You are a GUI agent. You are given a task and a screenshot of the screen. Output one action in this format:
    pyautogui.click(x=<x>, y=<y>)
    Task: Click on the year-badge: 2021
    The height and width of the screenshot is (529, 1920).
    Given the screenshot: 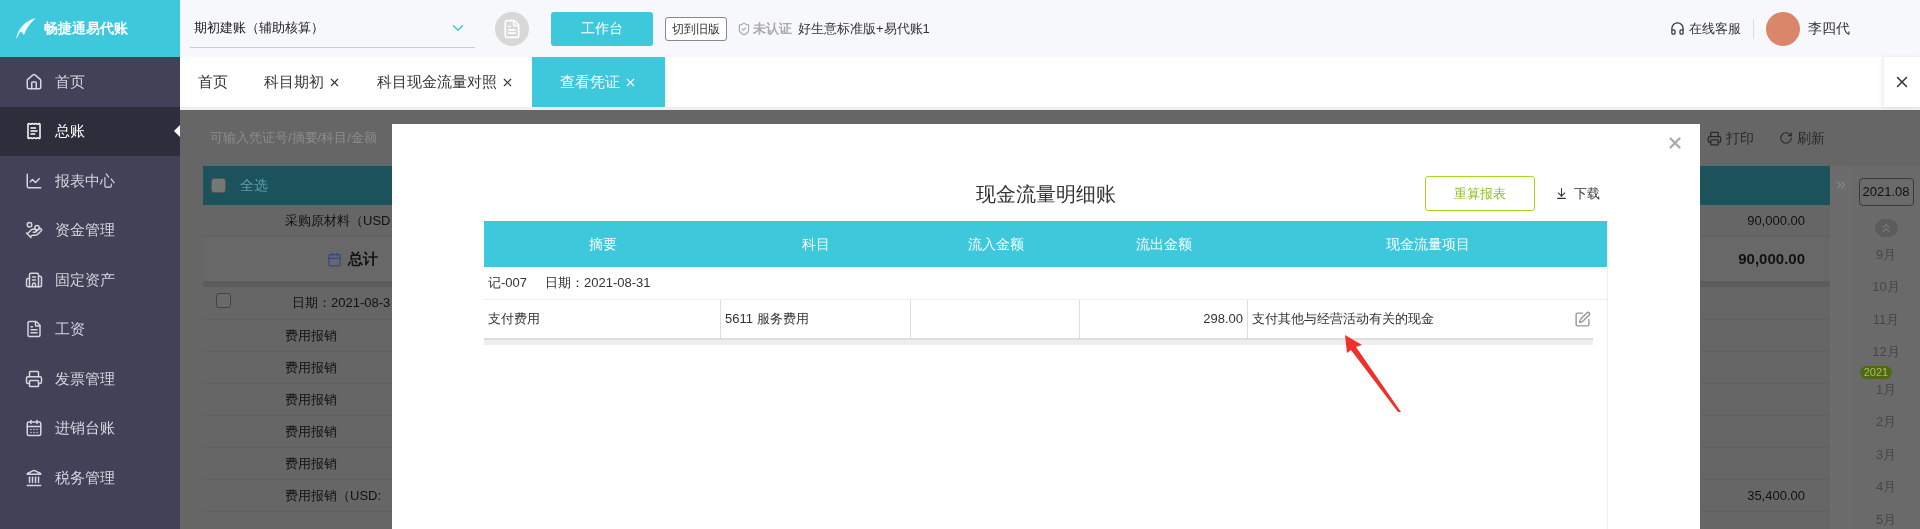 What is the action you would take?
    pyautogui.click(x=1876, y=372)
    